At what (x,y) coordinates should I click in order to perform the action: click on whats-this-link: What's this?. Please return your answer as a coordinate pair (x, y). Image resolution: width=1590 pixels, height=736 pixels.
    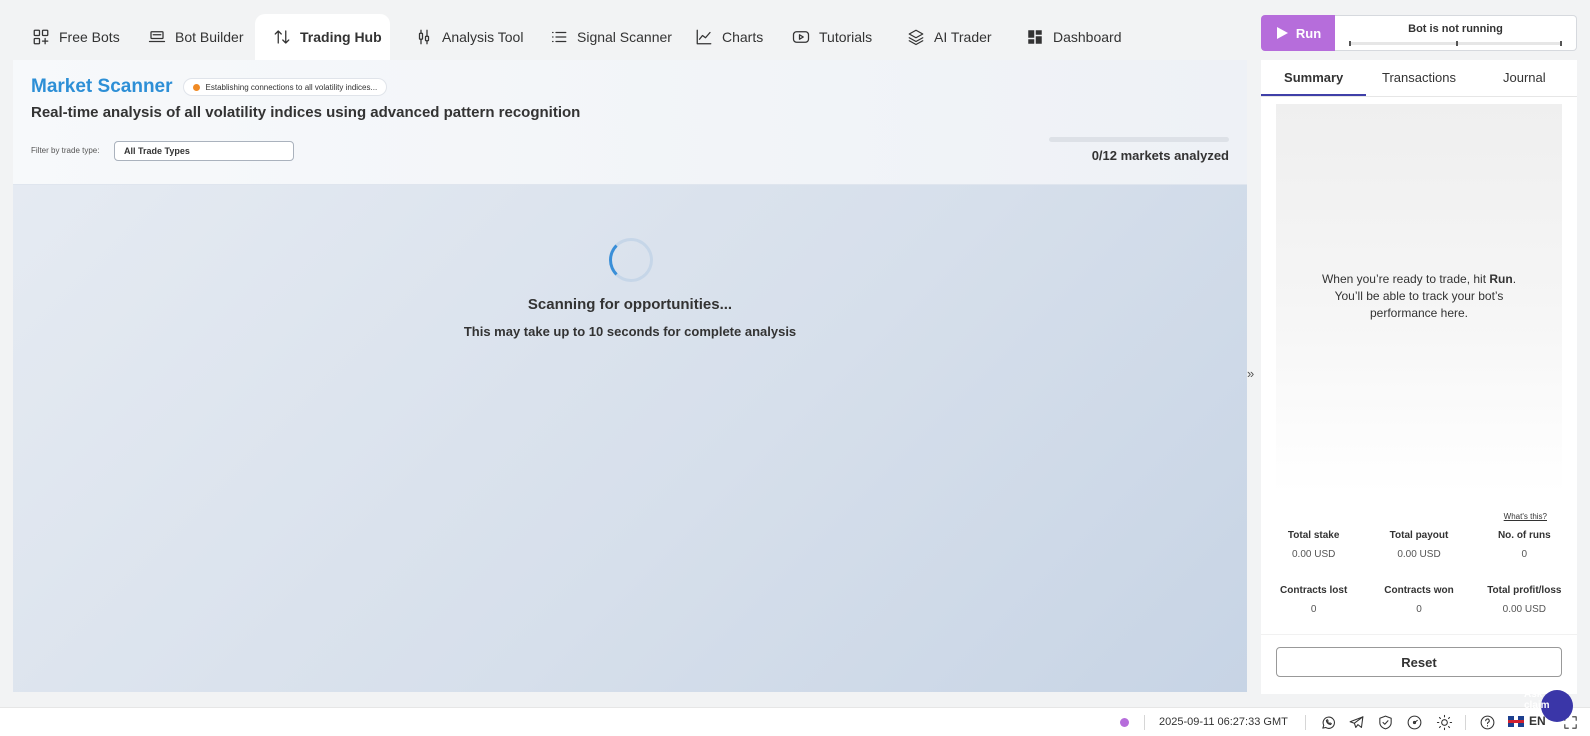
    Looking at the image, I should click on (1525, 516).